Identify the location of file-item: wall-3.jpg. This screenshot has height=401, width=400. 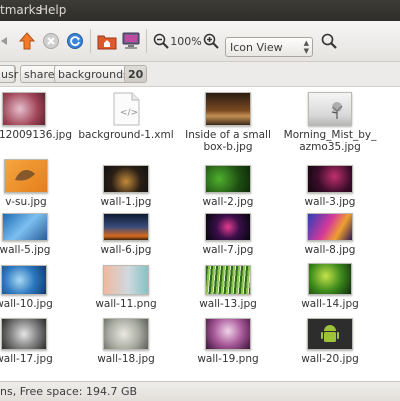
(330, 186).